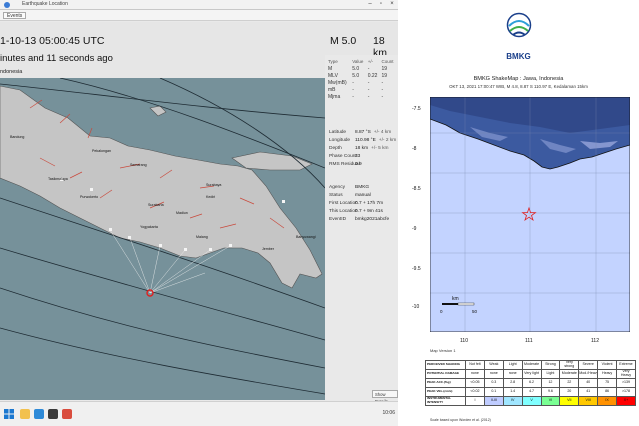 The height and width of the screenshot is (426, 639). What do you see at coordinates (607, 392) in the screenshot?
I see `legend-cell: 86` at bounding box center [607, 392].